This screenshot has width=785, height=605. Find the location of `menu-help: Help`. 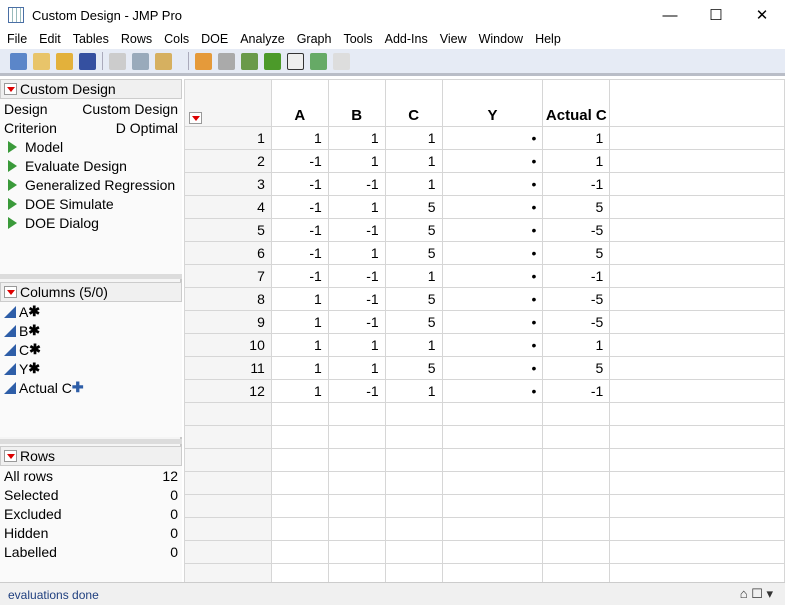

menu-help: Help is located at coordinates (548, 39).